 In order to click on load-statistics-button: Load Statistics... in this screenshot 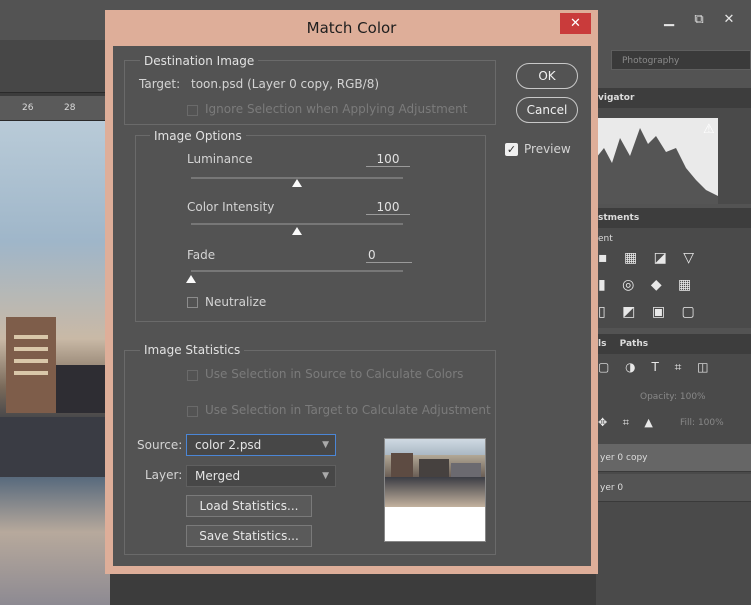, I will do `click(249, 506)`.